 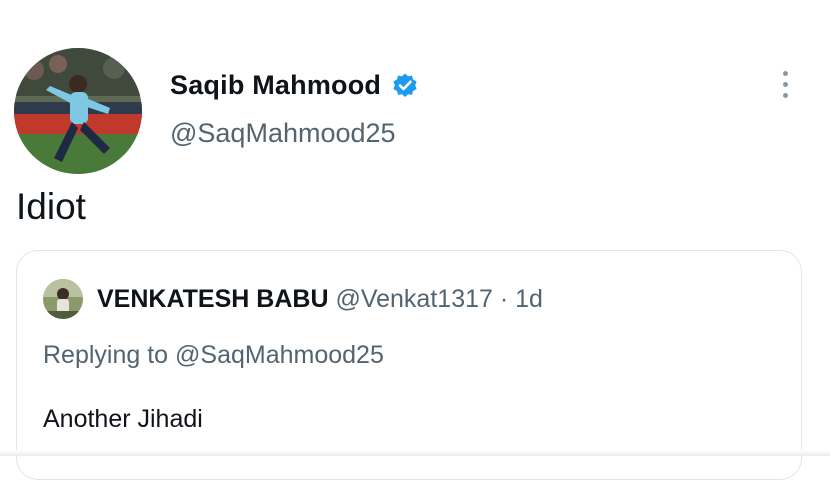 I want to click on user-photo-avatar, so click(x=63, y=299).